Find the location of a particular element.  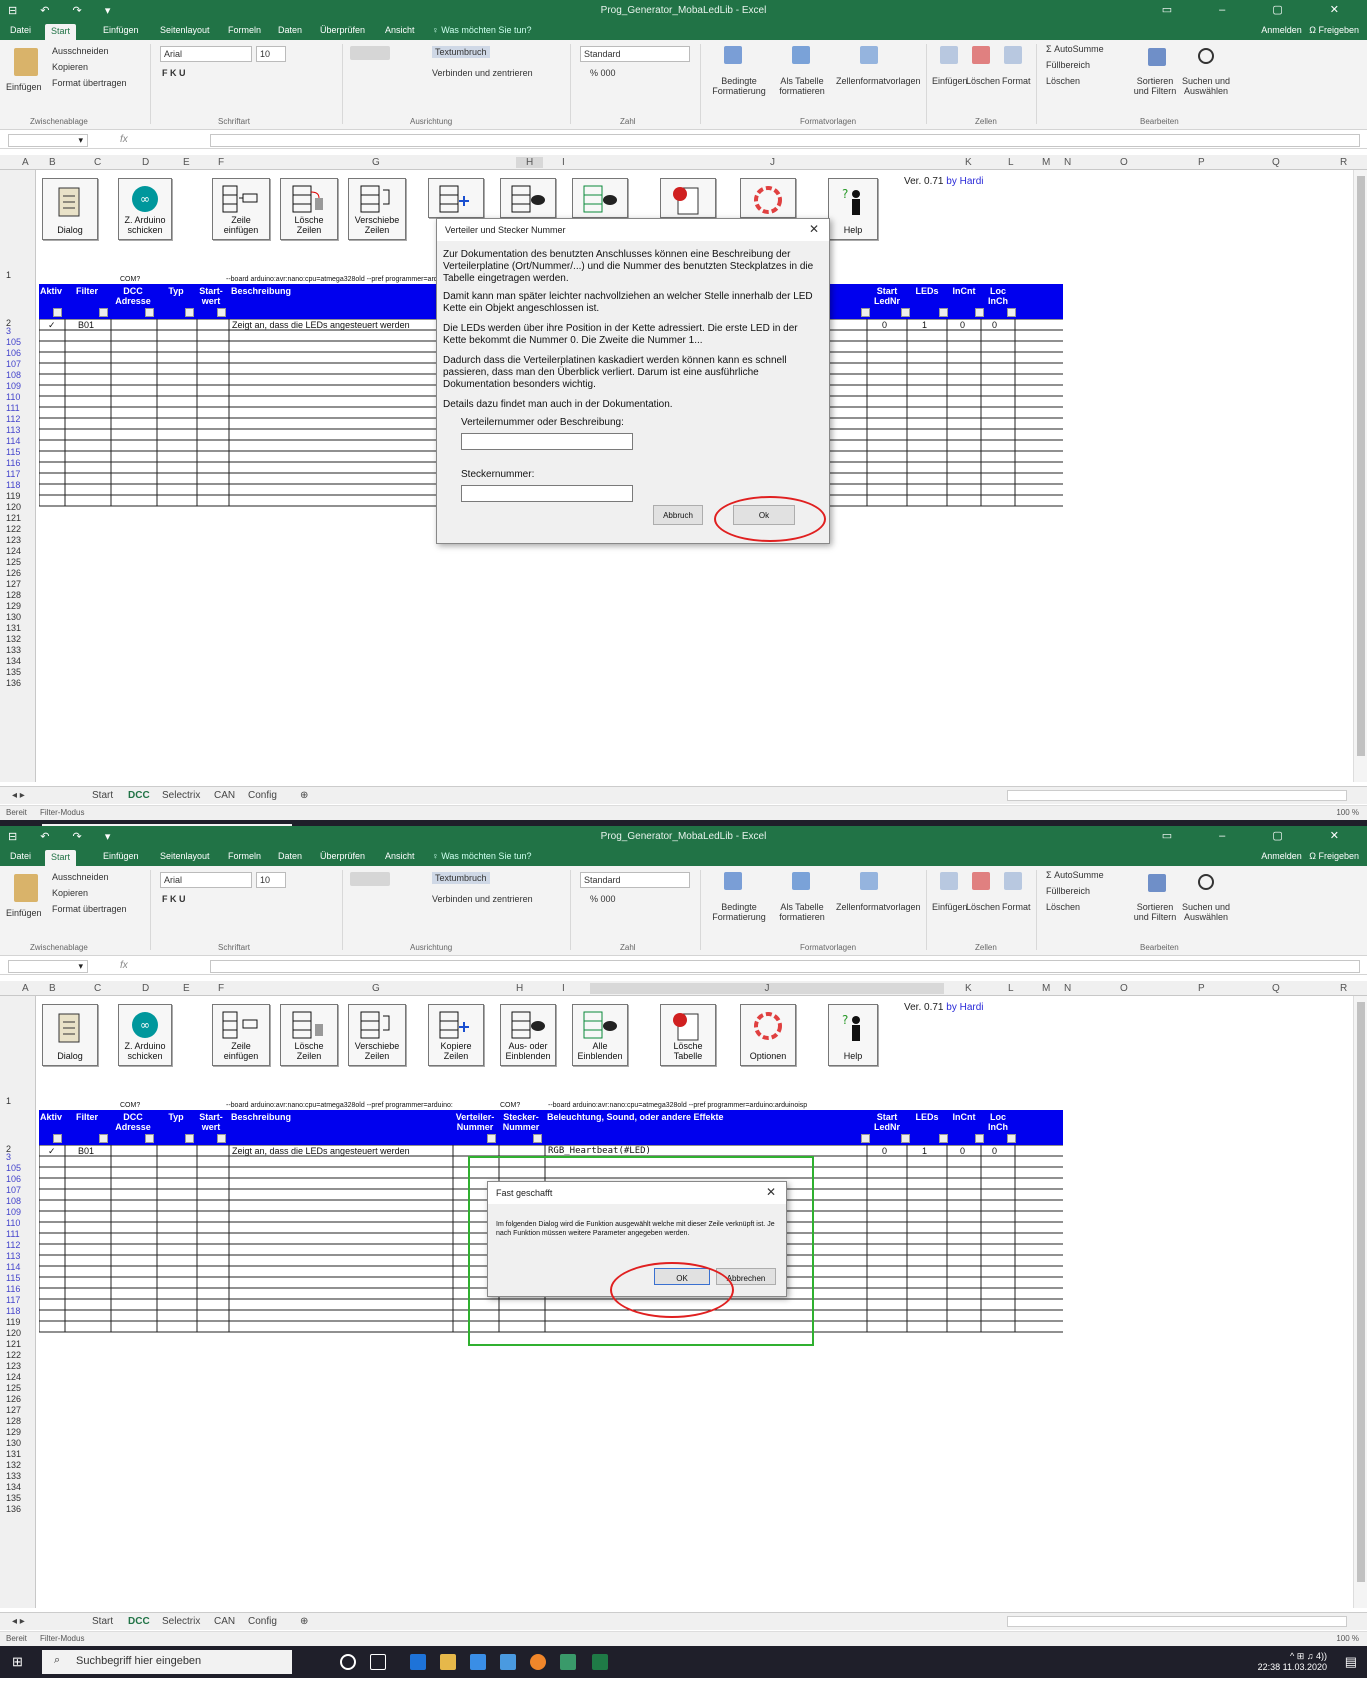

row-122: 122 is located at coordinates (13, 1355).